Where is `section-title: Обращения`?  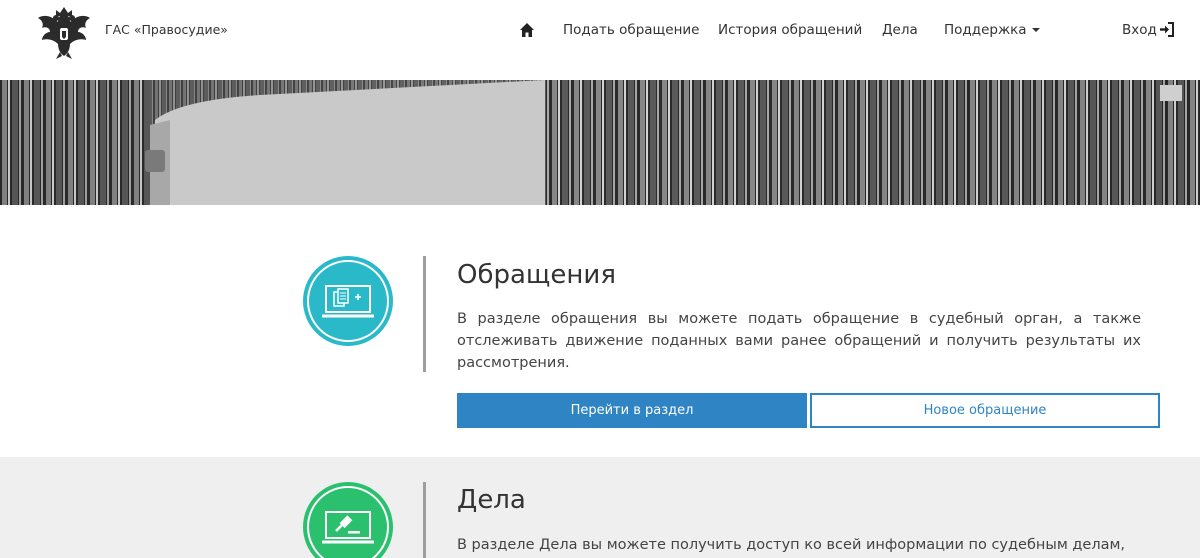 section-title: Обращения is located at coordinates (536, 275).